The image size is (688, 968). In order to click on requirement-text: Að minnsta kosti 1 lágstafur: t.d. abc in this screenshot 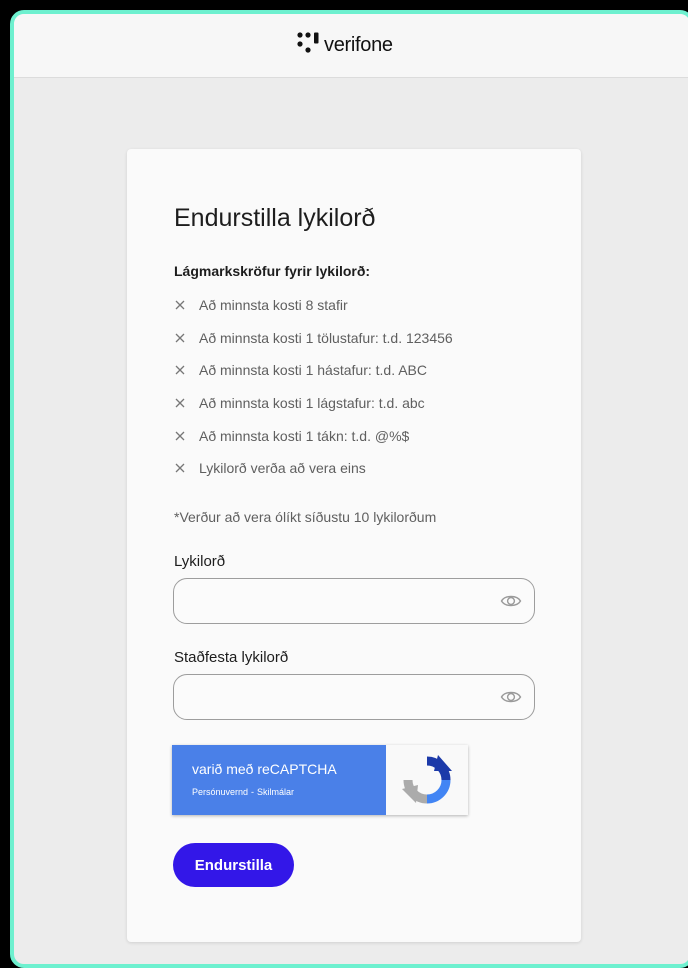, I will do `click(312, 403)`.